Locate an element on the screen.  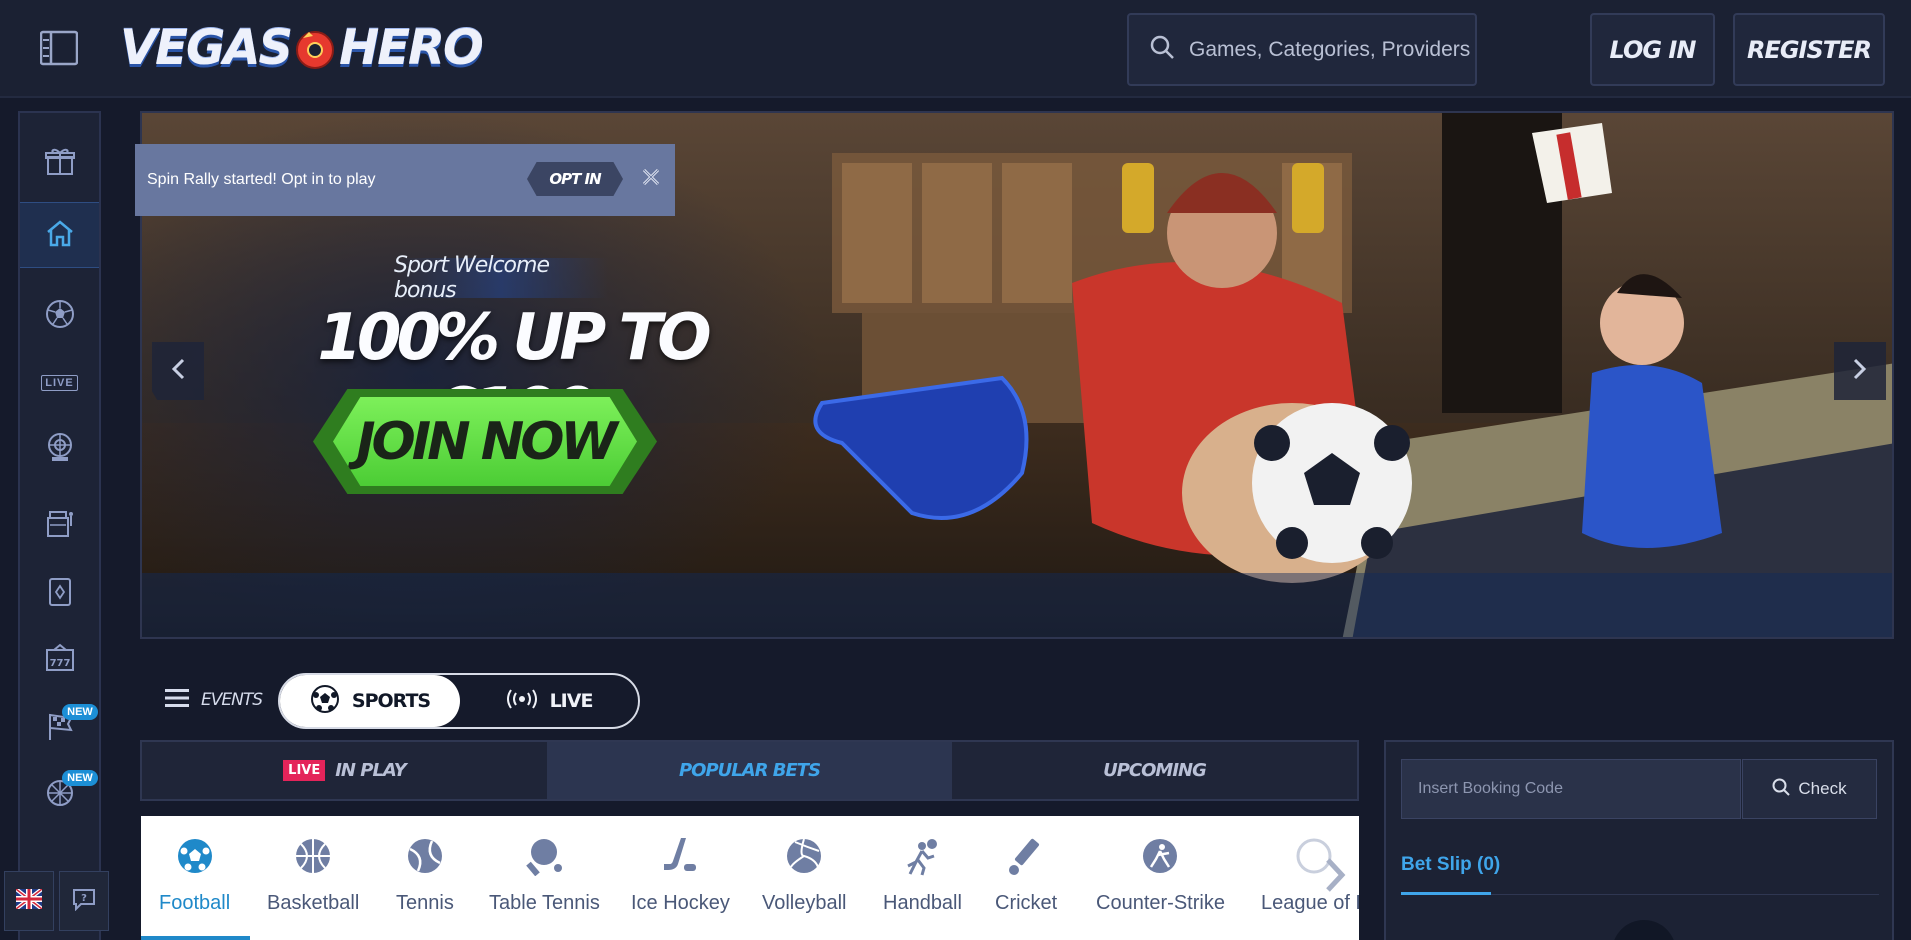
chevron-left-icon is located at coordinates (178, 371).